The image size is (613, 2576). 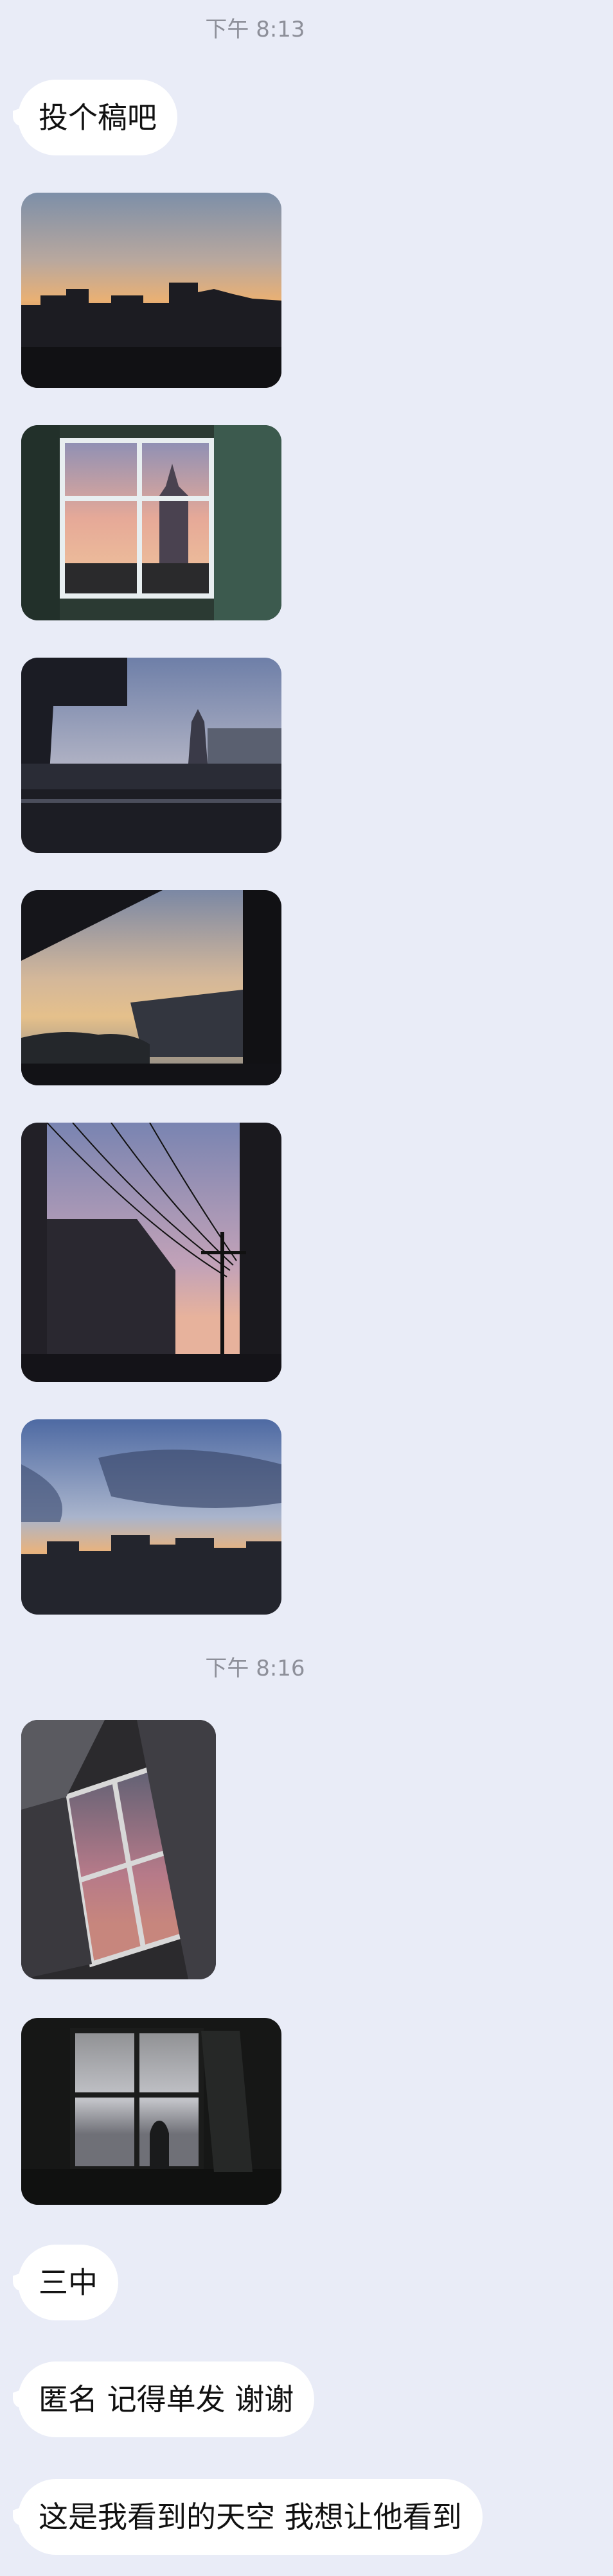 What do you see at coordinates (118, 1849) in the screenshot?
I see `curtain-window-photo` at bounding box center [118, 1849].